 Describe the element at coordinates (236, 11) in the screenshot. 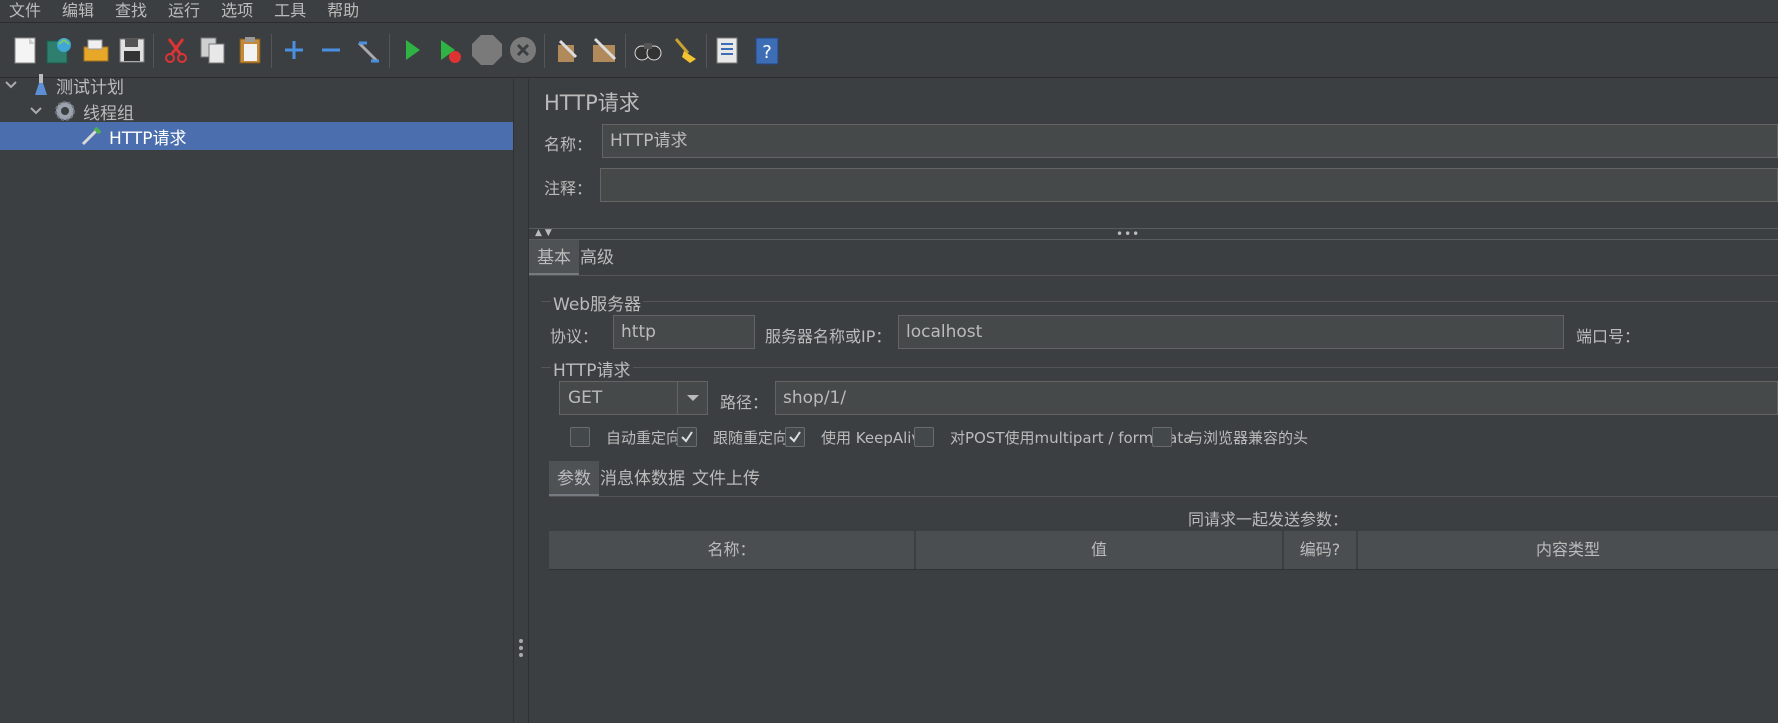

I see `menu-options: 选项` at that location.